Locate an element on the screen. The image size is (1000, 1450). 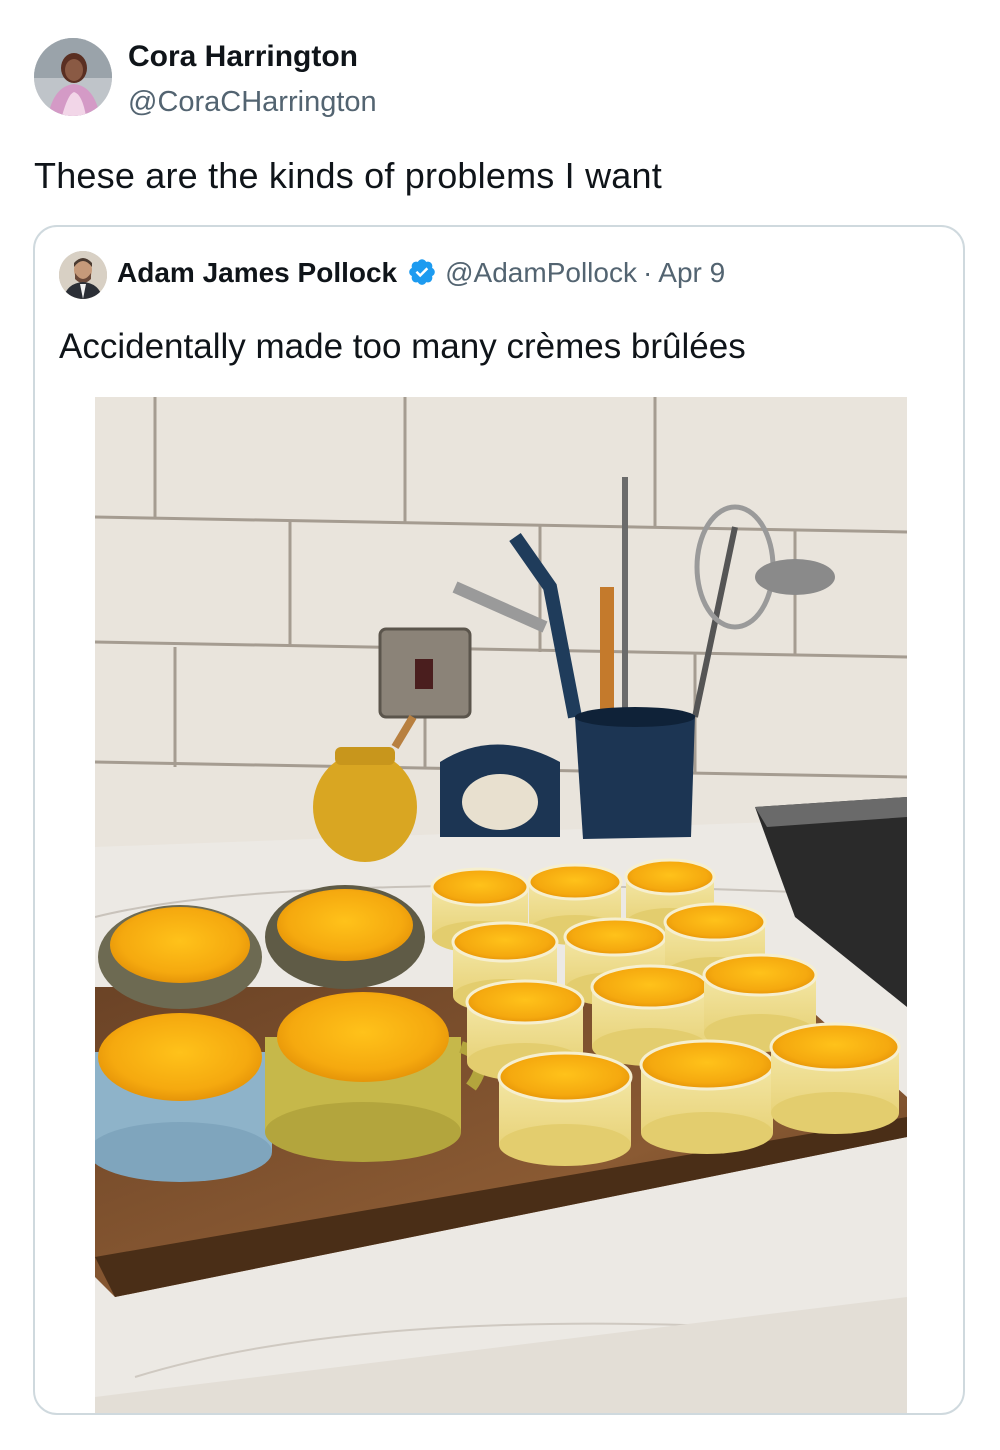
quoted-tweet-date: Apr 9 is located at coordinates (691, 272).